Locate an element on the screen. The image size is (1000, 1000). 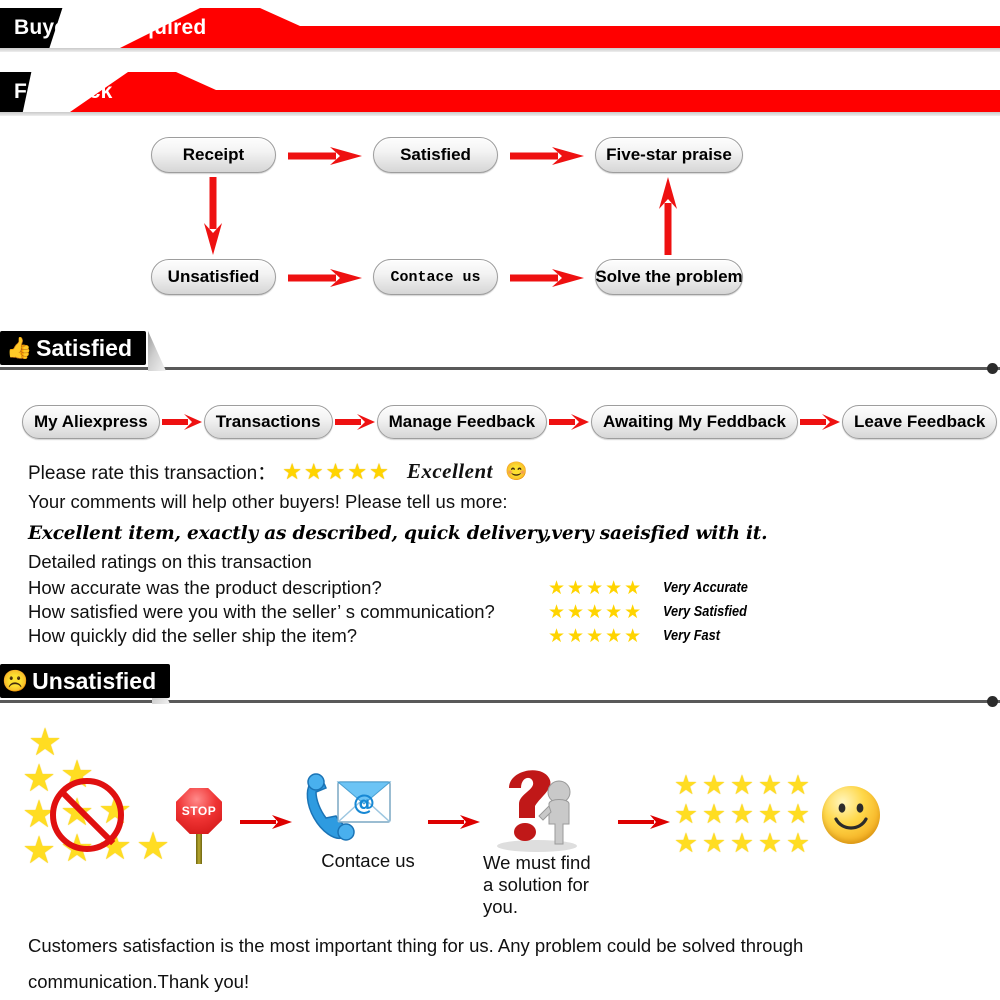
tab-unsatisfied: ☹️ Unsatisfied is located at coordinates (85, 681).